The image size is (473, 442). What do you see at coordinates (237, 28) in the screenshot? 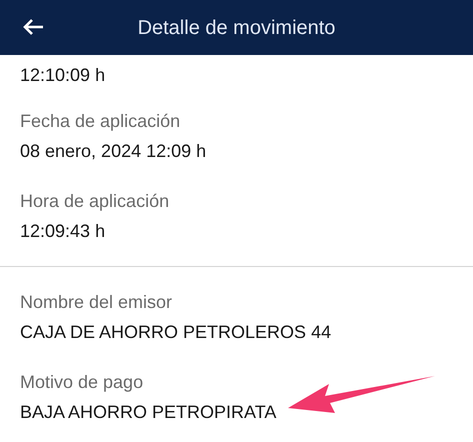
I see `screen-title: Detalle de movimiento` at bounding box center [237, 28].